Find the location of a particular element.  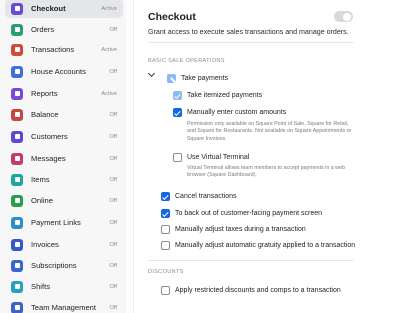

adjust-taxes-checkbox is located at coordinates (165, 229).